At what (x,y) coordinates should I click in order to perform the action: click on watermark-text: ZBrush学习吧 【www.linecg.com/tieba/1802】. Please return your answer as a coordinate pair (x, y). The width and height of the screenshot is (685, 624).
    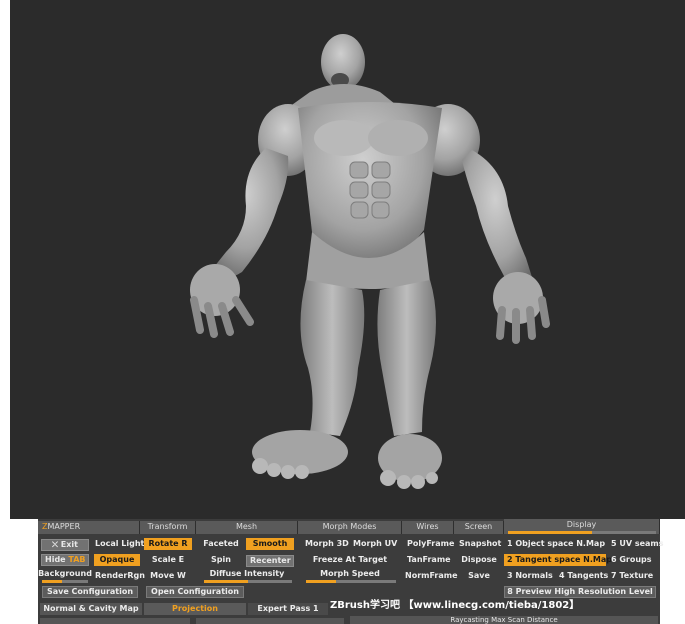
    Looking at the image, I should click on (455, 605).